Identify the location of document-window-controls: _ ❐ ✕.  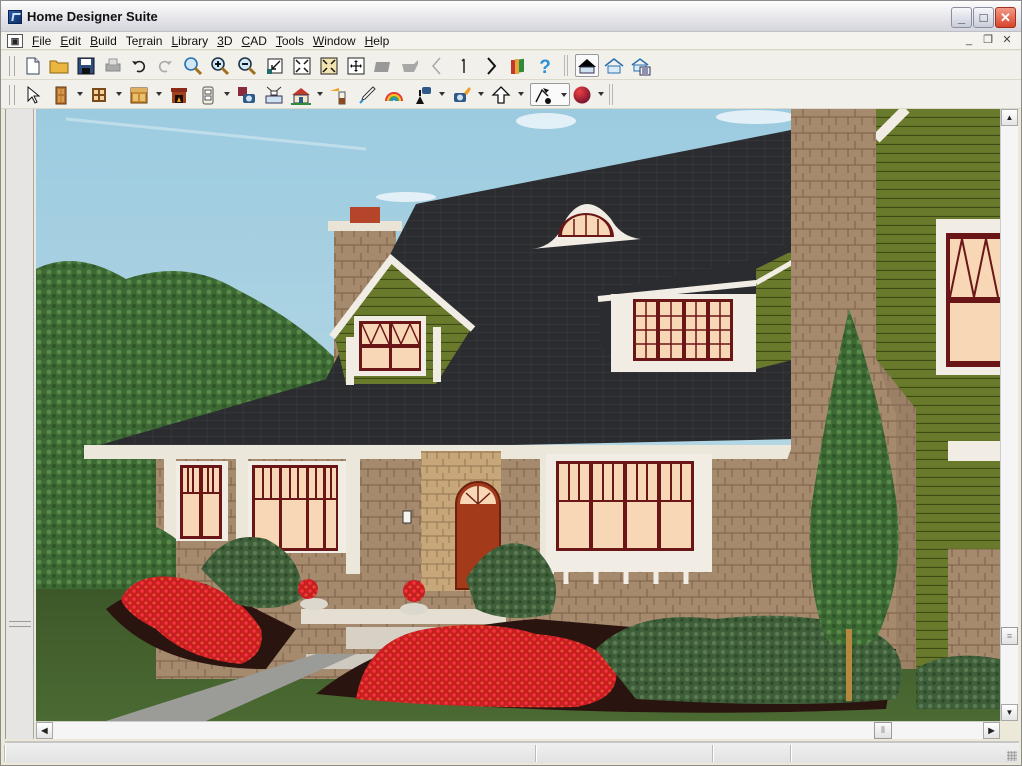
(988, 40).